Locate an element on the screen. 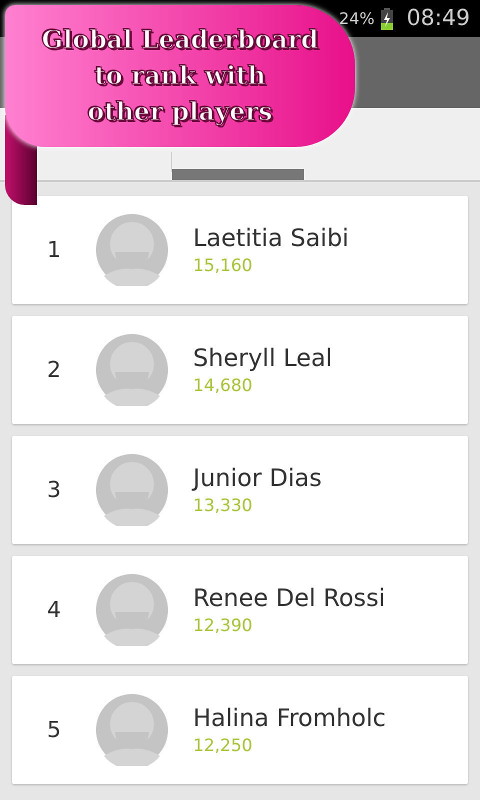 Image resolution: width=480 pixels, height=800 pixels. rank-number: 3 is located at coordinates (54, 490).